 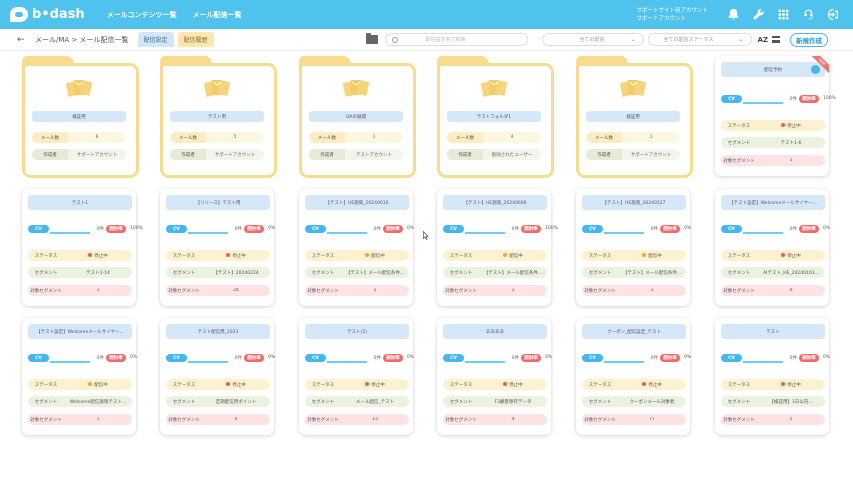 I want to click on add-folder-icon, so click(x=371, y=38).